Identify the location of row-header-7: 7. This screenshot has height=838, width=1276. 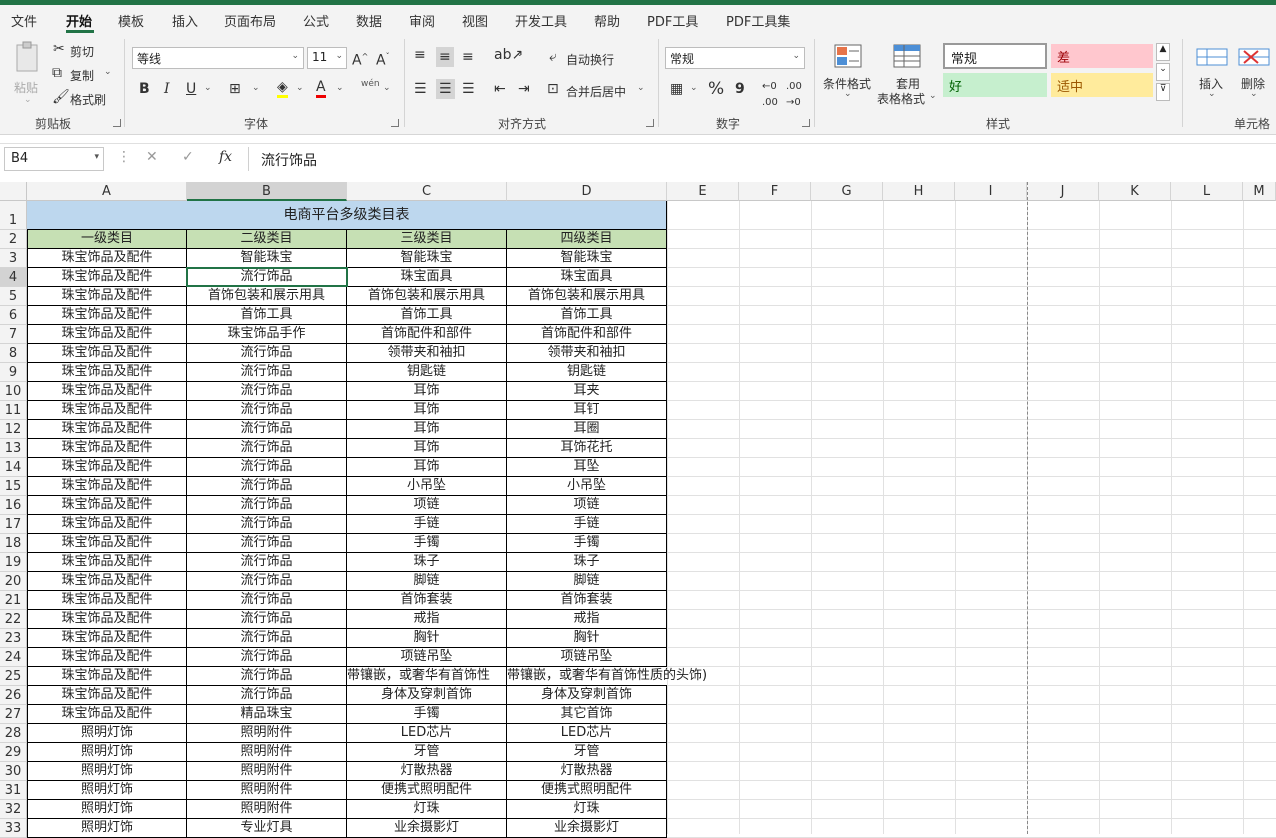
(13, 334).